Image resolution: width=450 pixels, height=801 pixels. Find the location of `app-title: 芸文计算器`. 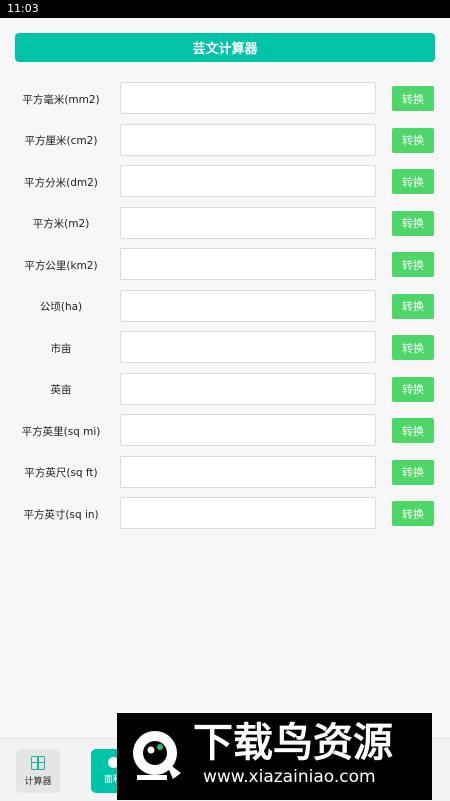

app-title: 芸文计算器 is located at coordinates (225, 49).